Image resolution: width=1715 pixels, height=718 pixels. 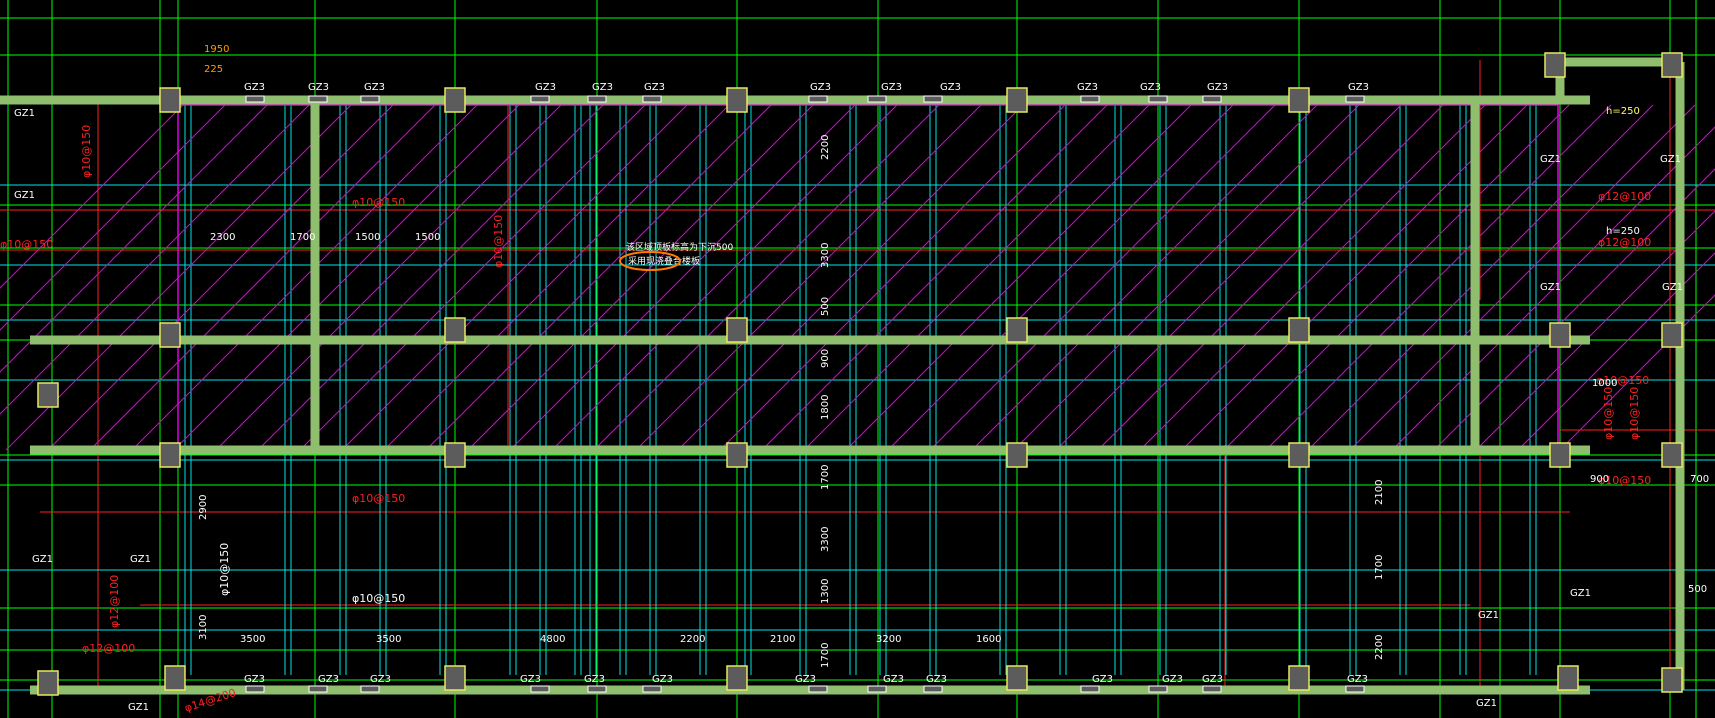 What do you see at coordinates (988, 639) in the screenshot?
I see `dimension-label: 1600` at bounding box center [988, 639].